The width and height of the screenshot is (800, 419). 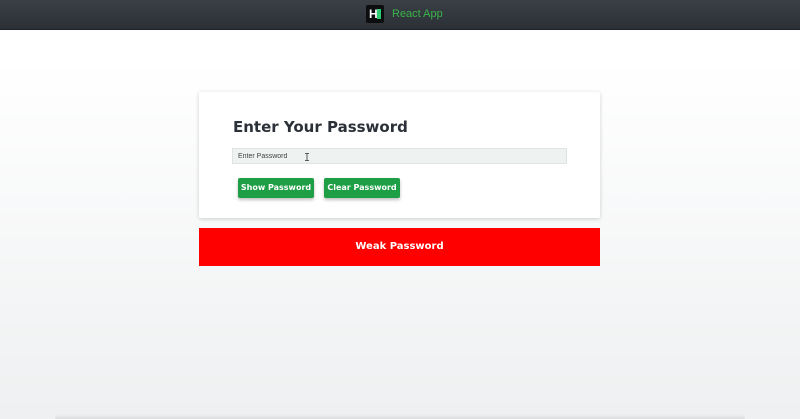 What do you see at coordinates (400, 416) in the screenshot?
I see `bottom-shadow` at bounding box center [400, 416].